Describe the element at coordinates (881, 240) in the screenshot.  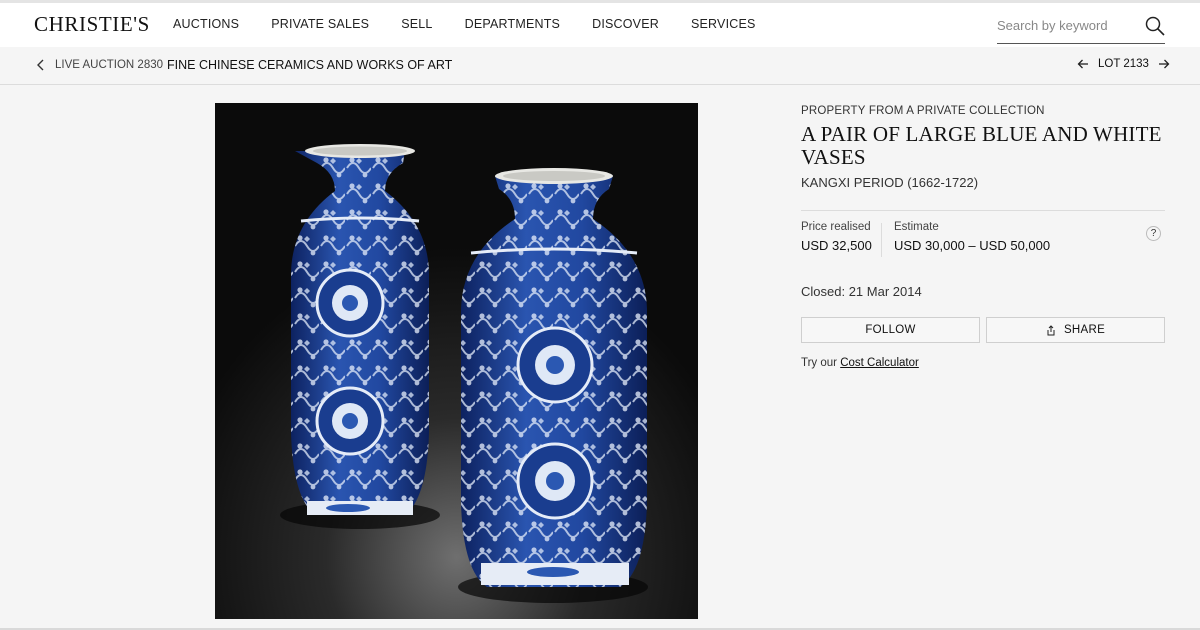
I see `price-separator` at that location.